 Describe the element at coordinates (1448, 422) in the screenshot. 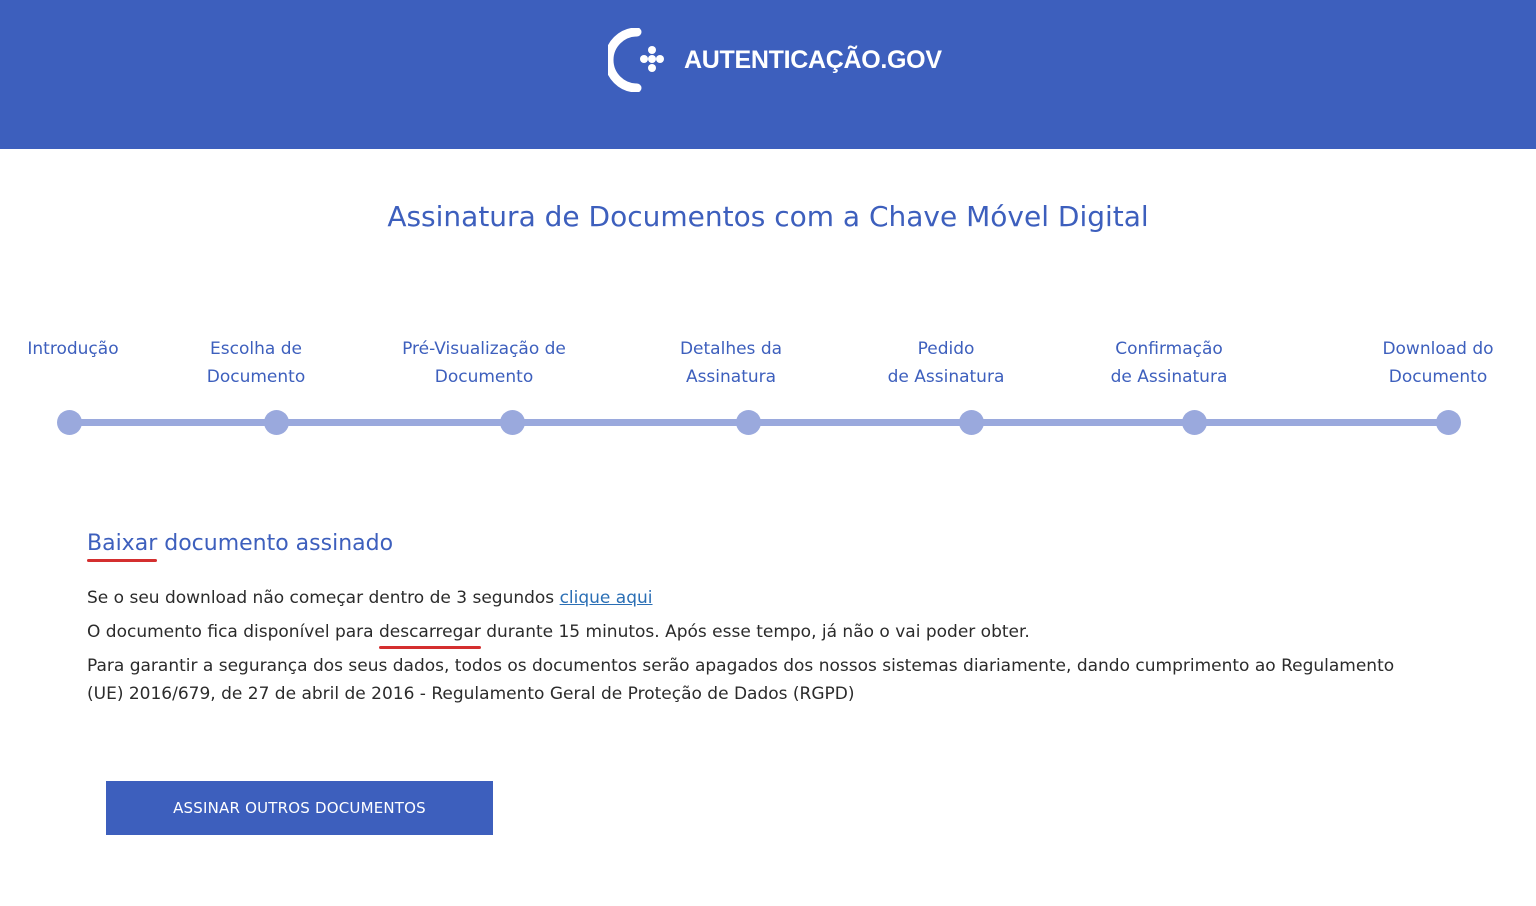

I see `step-dot-download-documento` at that location.